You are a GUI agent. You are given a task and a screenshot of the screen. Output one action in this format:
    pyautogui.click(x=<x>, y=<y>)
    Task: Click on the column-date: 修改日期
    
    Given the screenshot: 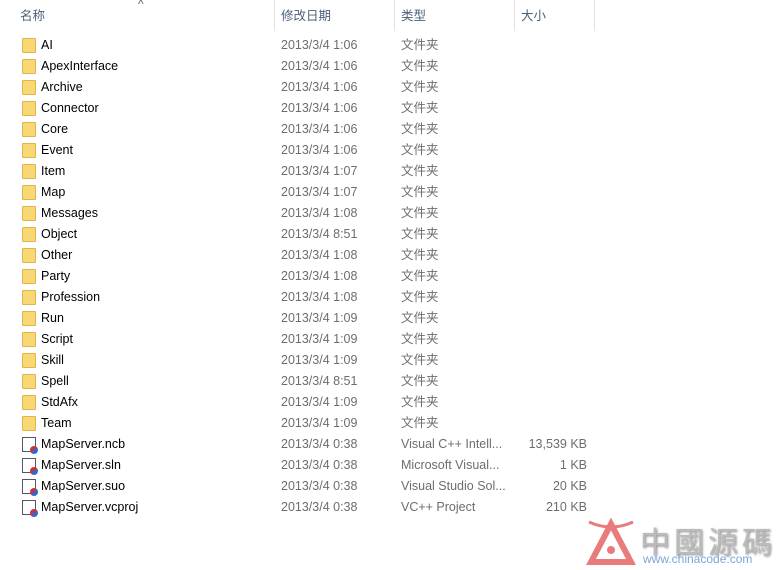 What is the action you would take?
    pyautogui.click(x=334, y=15)
    